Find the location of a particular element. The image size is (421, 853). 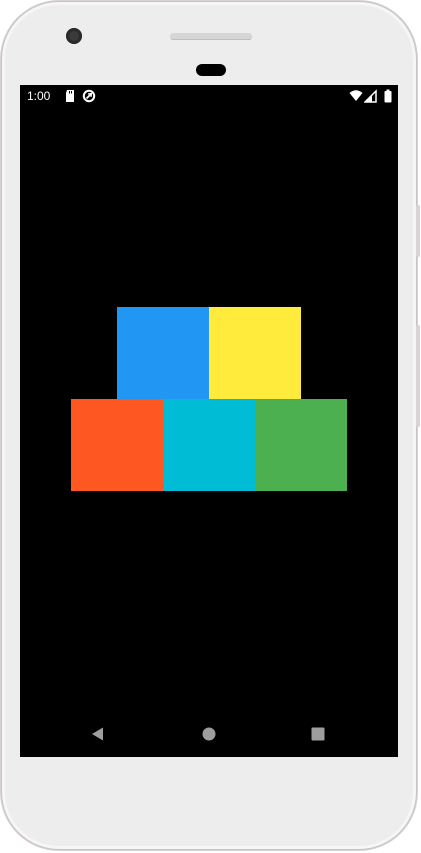

sd-card-icon is located at coordinates (70, 96).